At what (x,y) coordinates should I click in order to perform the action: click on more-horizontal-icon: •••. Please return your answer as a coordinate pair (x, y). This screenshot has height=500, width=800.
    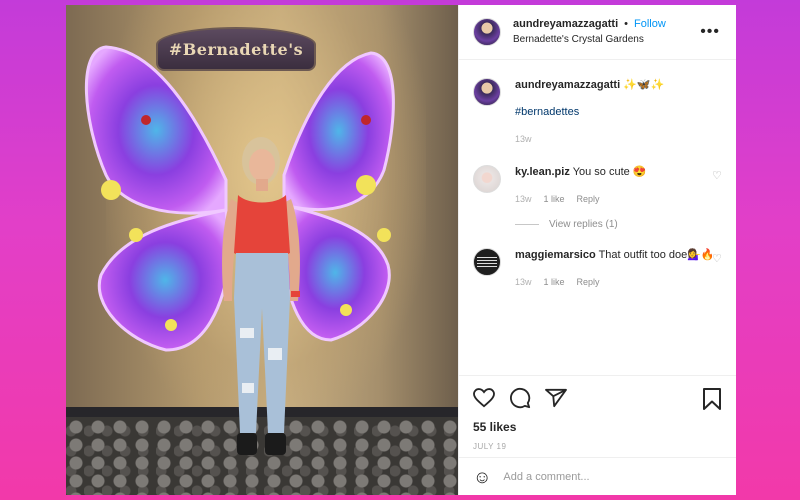
    Looking at the image, I should click on (710, 32).